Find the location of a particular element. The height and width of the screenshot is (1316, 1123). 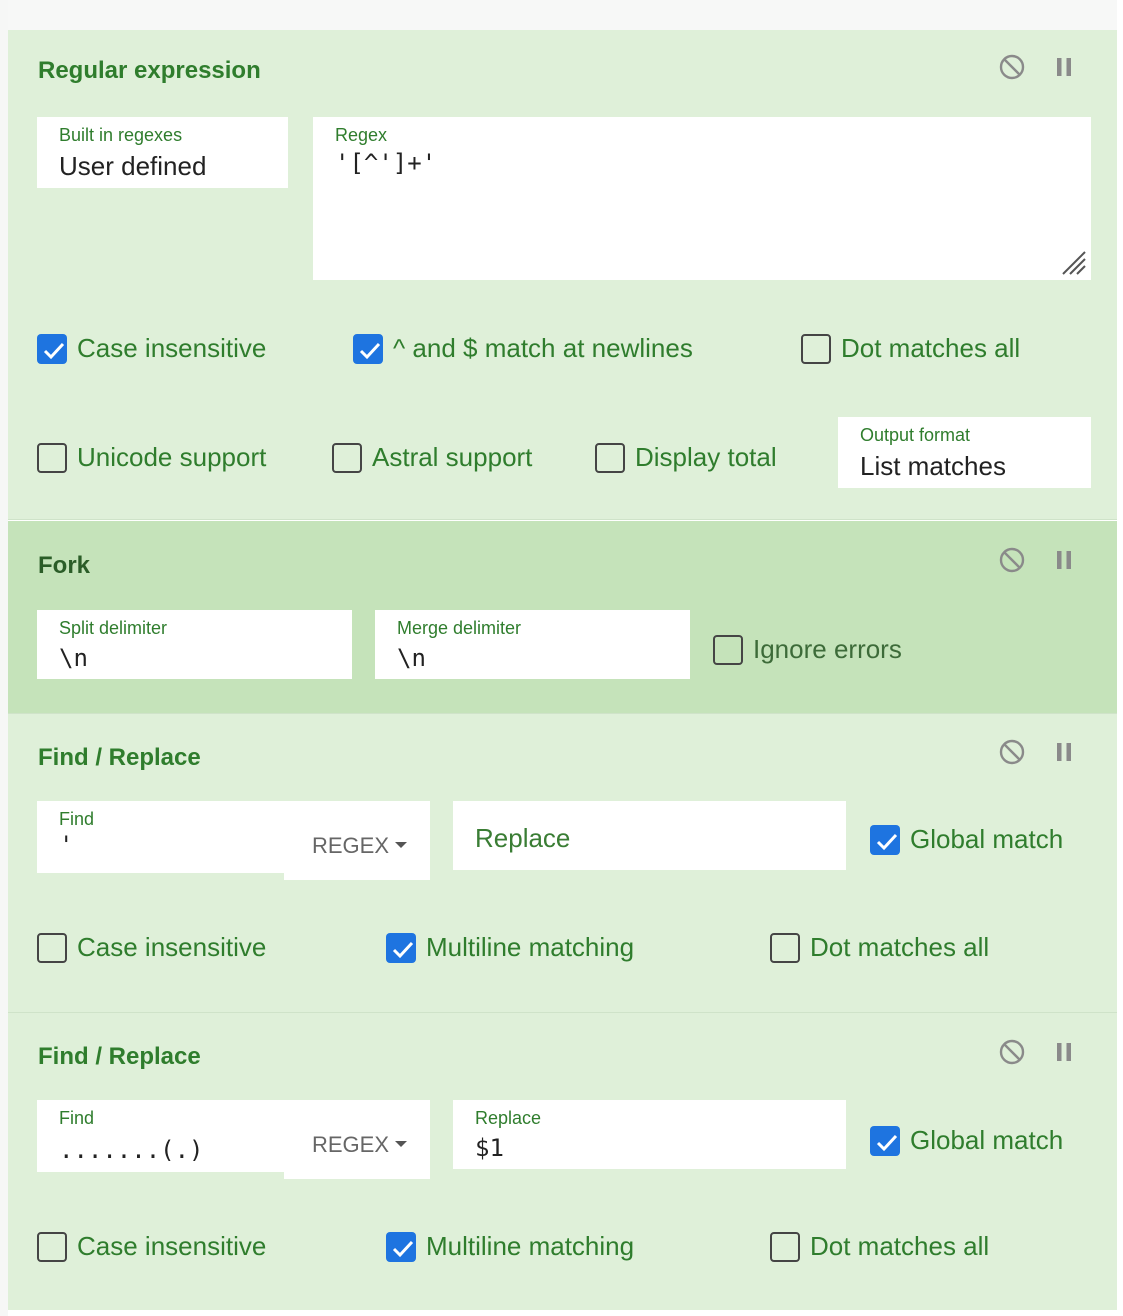

field-value: .......(.) is located at coordinates (131, 1150).